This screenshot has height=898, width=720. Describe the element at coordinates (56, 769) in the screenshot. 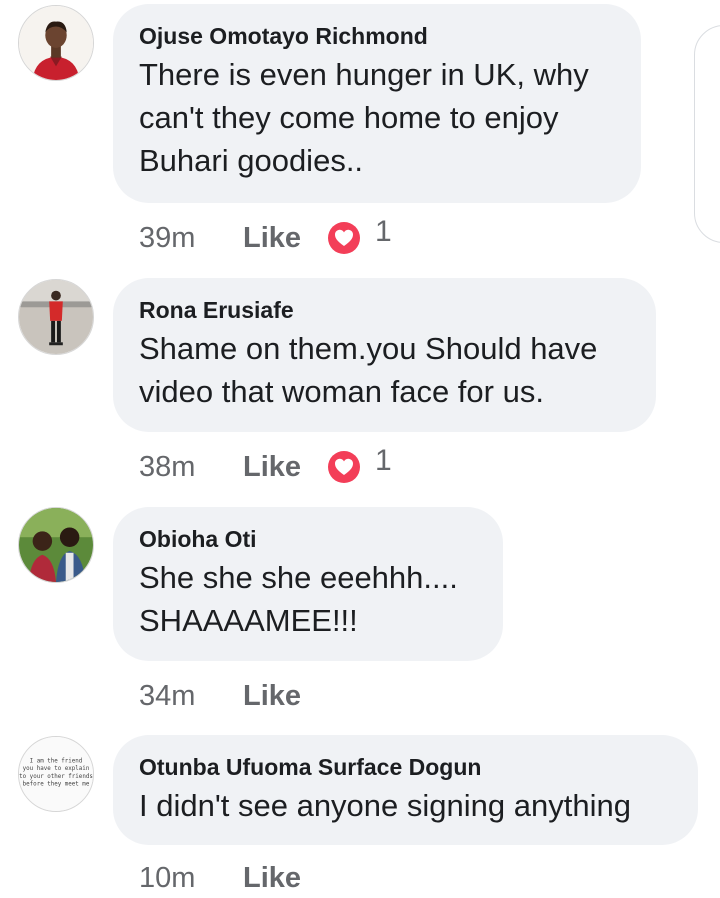

I see `avatar-text-line: you have to explain` at that location.